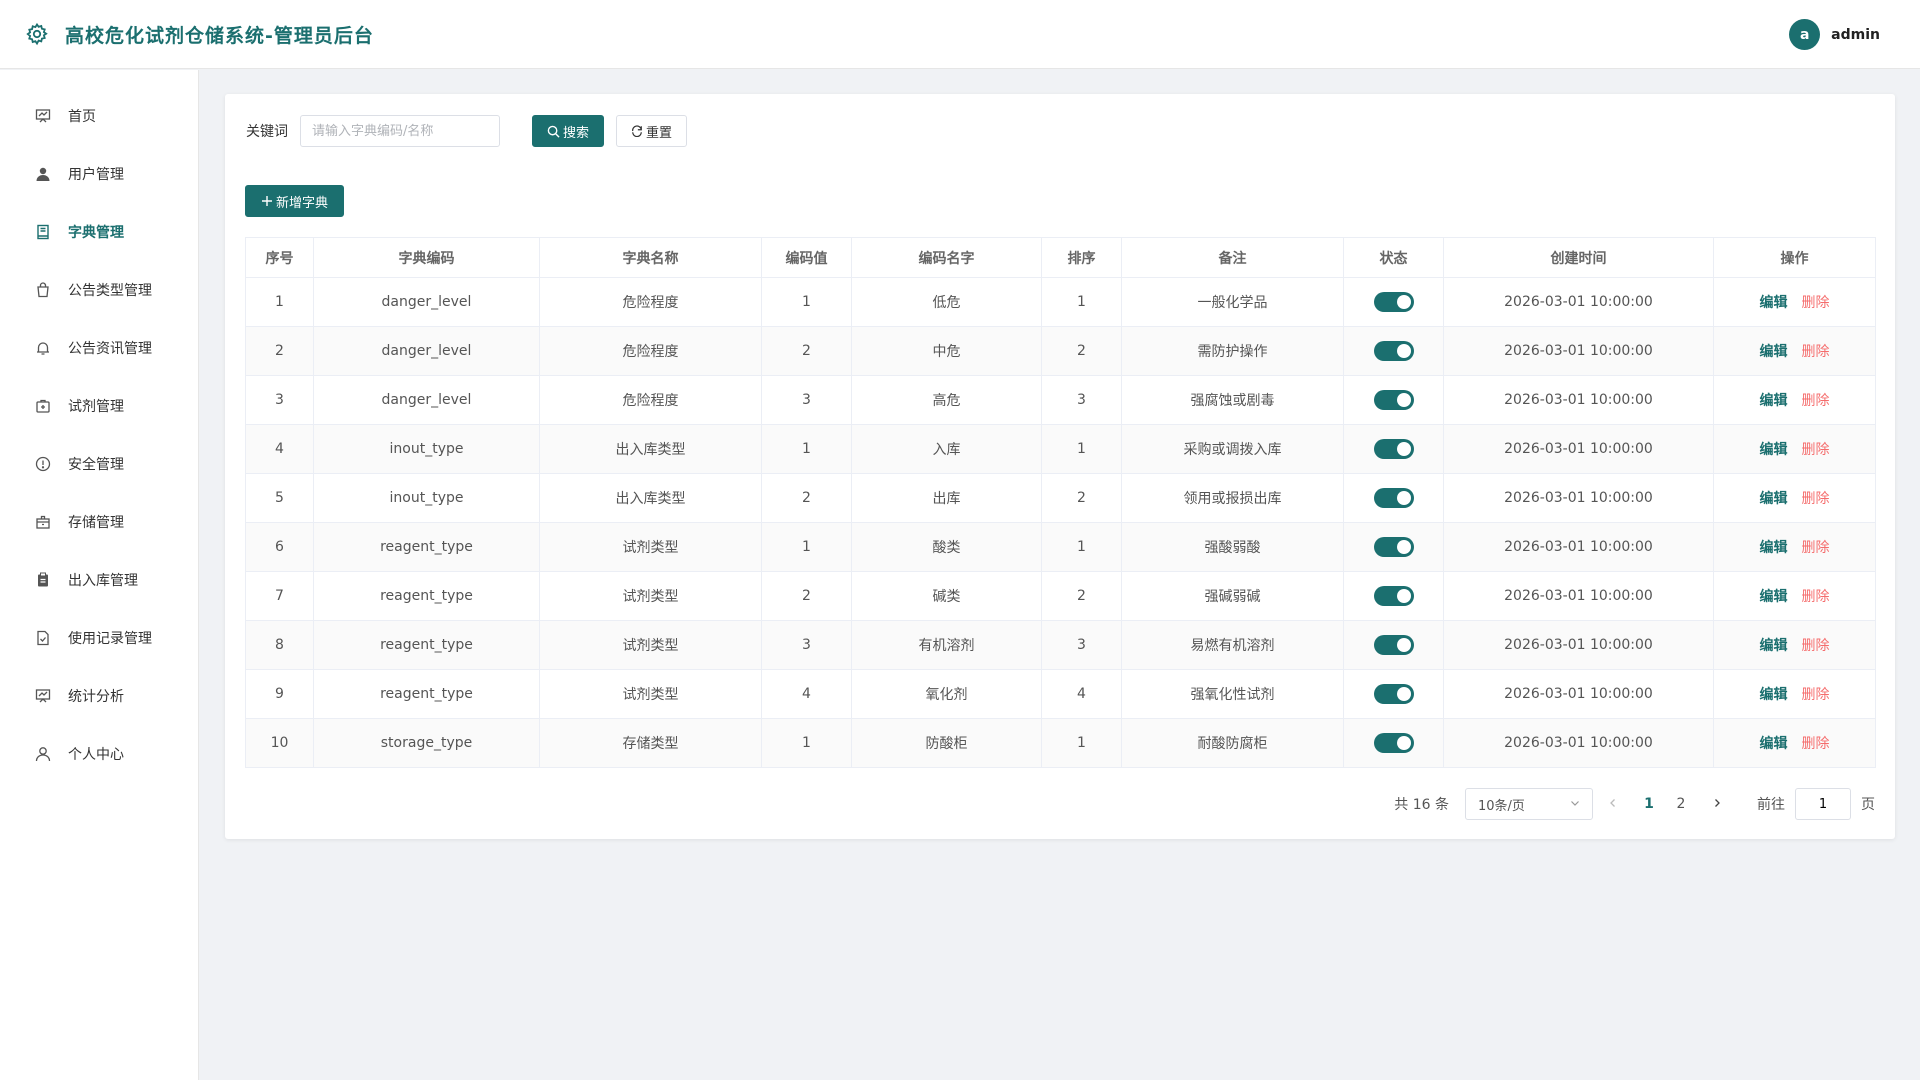  I want to click on keyword-input, so click(400, 131).